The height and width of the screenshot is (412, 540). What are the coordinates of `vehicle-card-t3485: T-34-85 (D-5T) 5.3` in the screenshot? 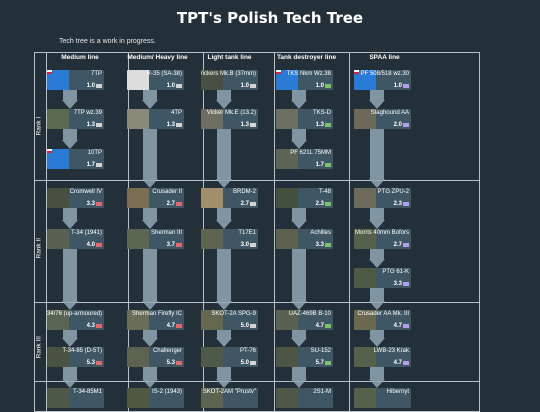 It's located at (75, 357).